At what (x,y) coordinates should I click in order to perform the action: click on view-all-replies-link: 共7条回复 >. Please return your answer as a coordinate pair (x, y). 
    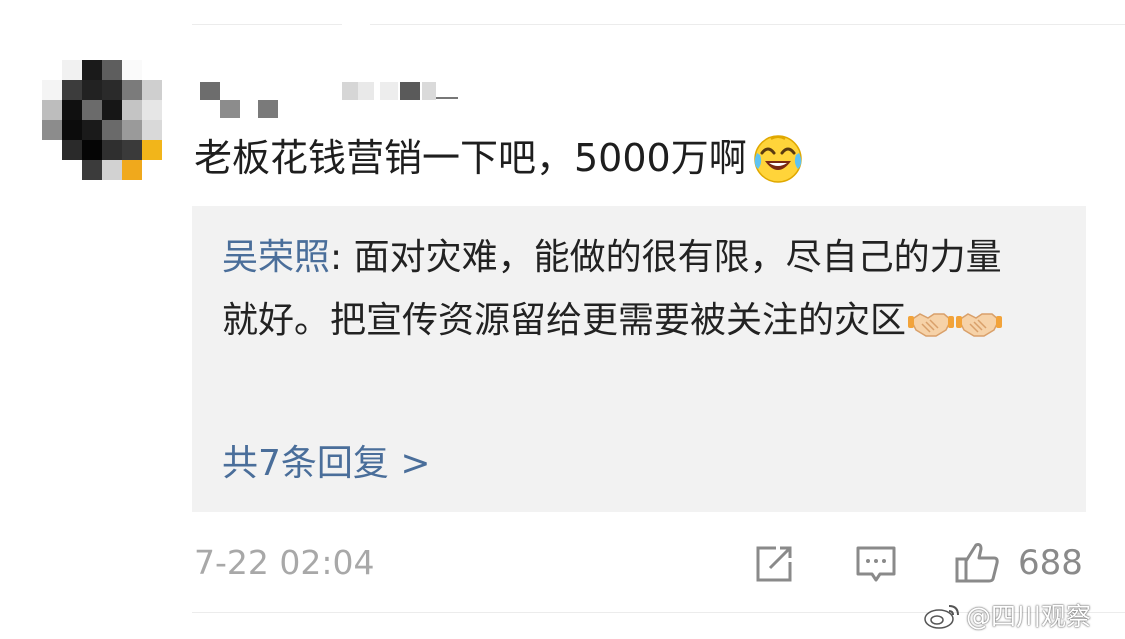
    Looking at the image, I should click on (326, 464).